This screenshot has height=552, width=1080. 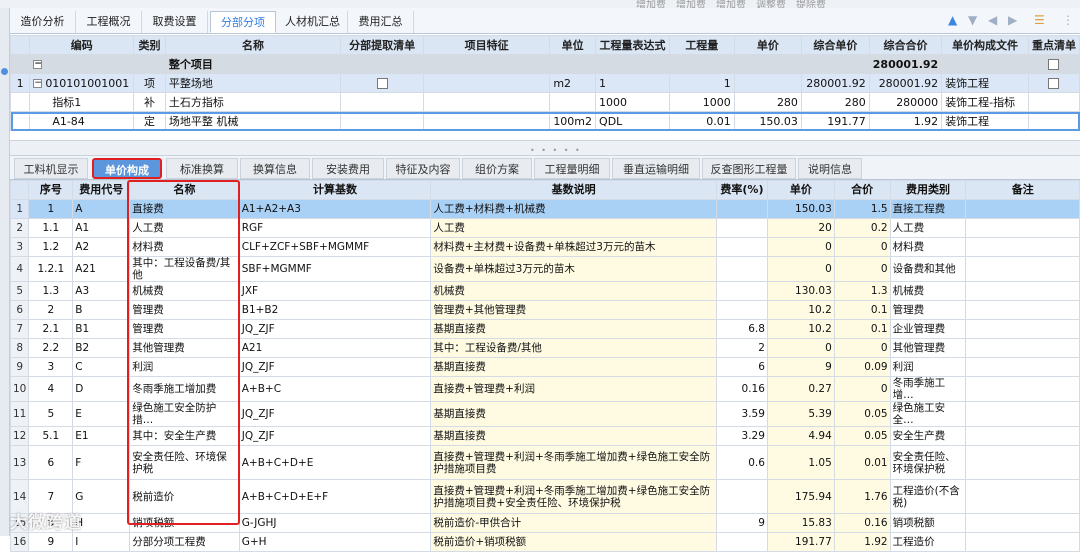 What do you see at coordinates (335, 389) in the screenshot?
I see `cell-calc-base: A+B+C` at bounding box center [335, 389].